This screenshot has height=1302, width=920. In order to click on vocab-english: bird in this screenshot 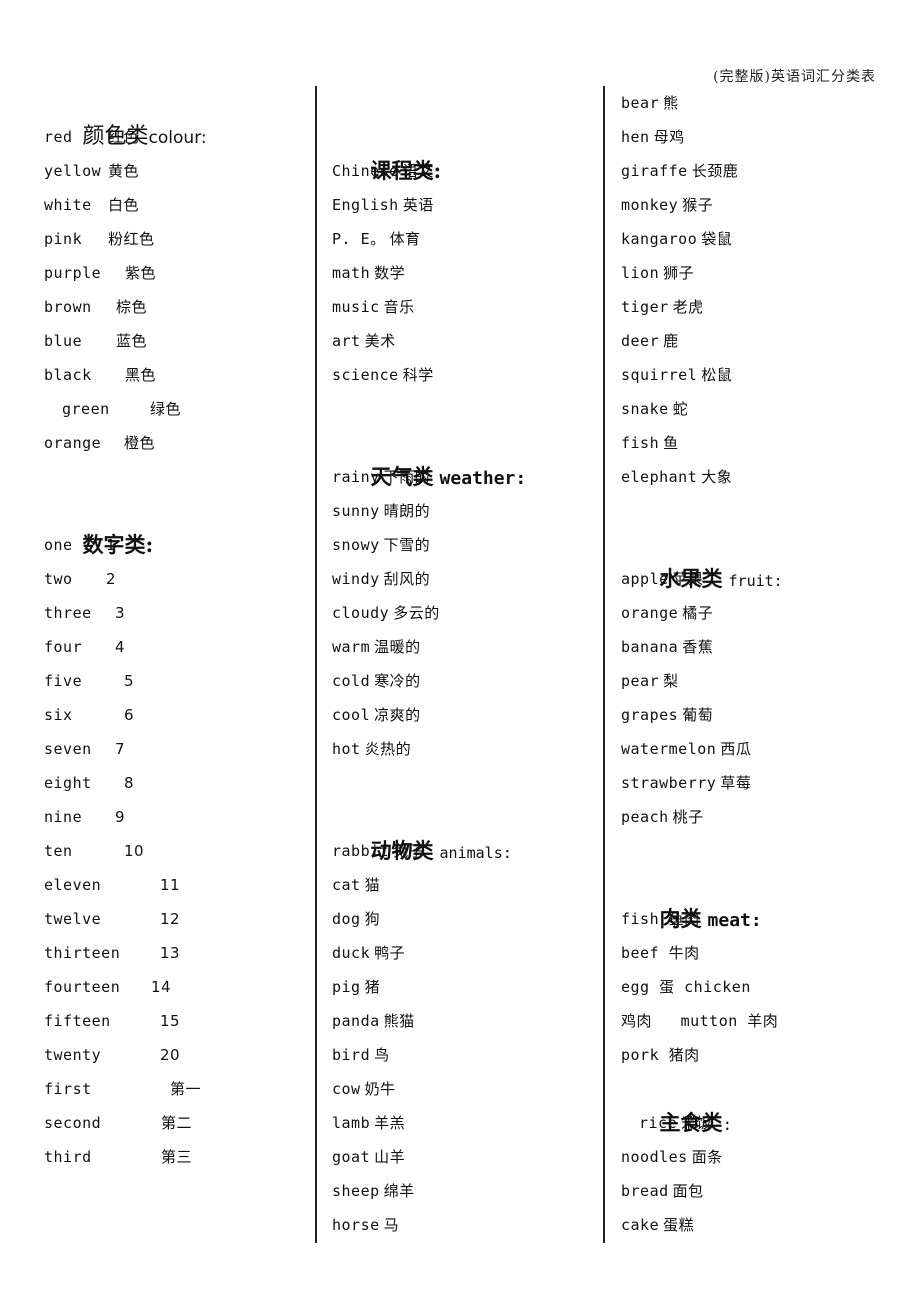, I will do `click(351, 1055)`.